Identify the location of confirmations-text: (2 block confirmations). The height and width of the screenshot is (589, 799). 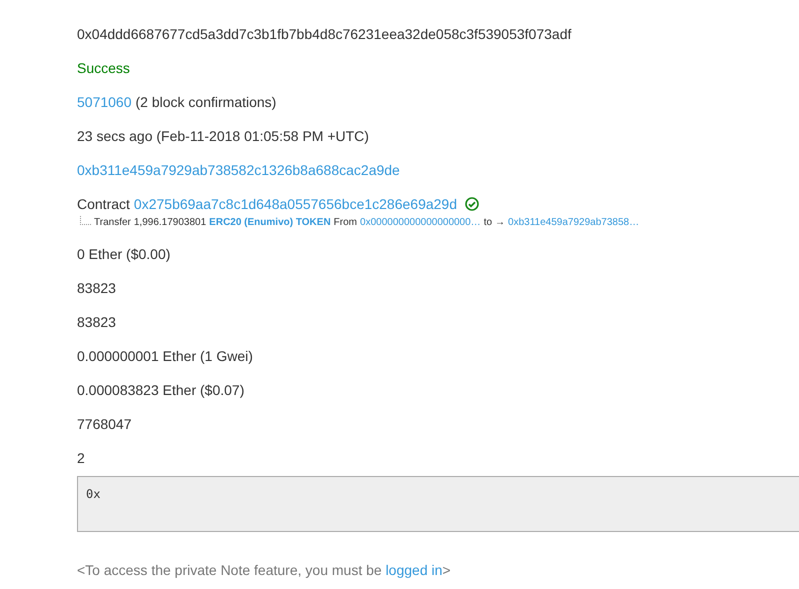
(206, 102).